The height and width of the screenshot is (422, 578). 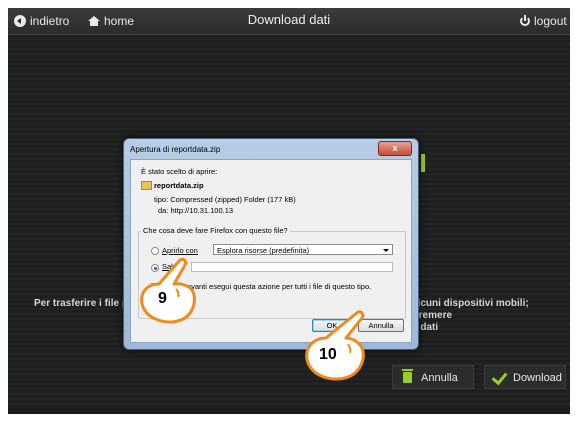 I want to click on close-button: x, so click(x=395, y=148).